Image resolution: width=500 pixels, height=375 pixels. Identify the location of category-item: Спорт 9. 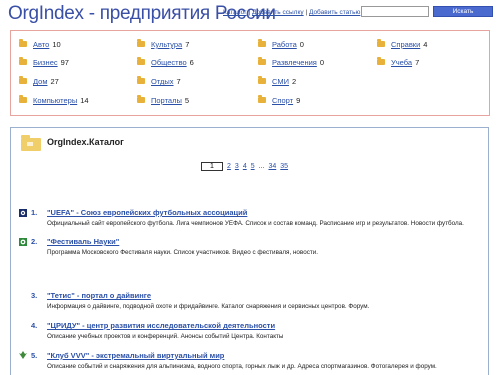
(279, 100).